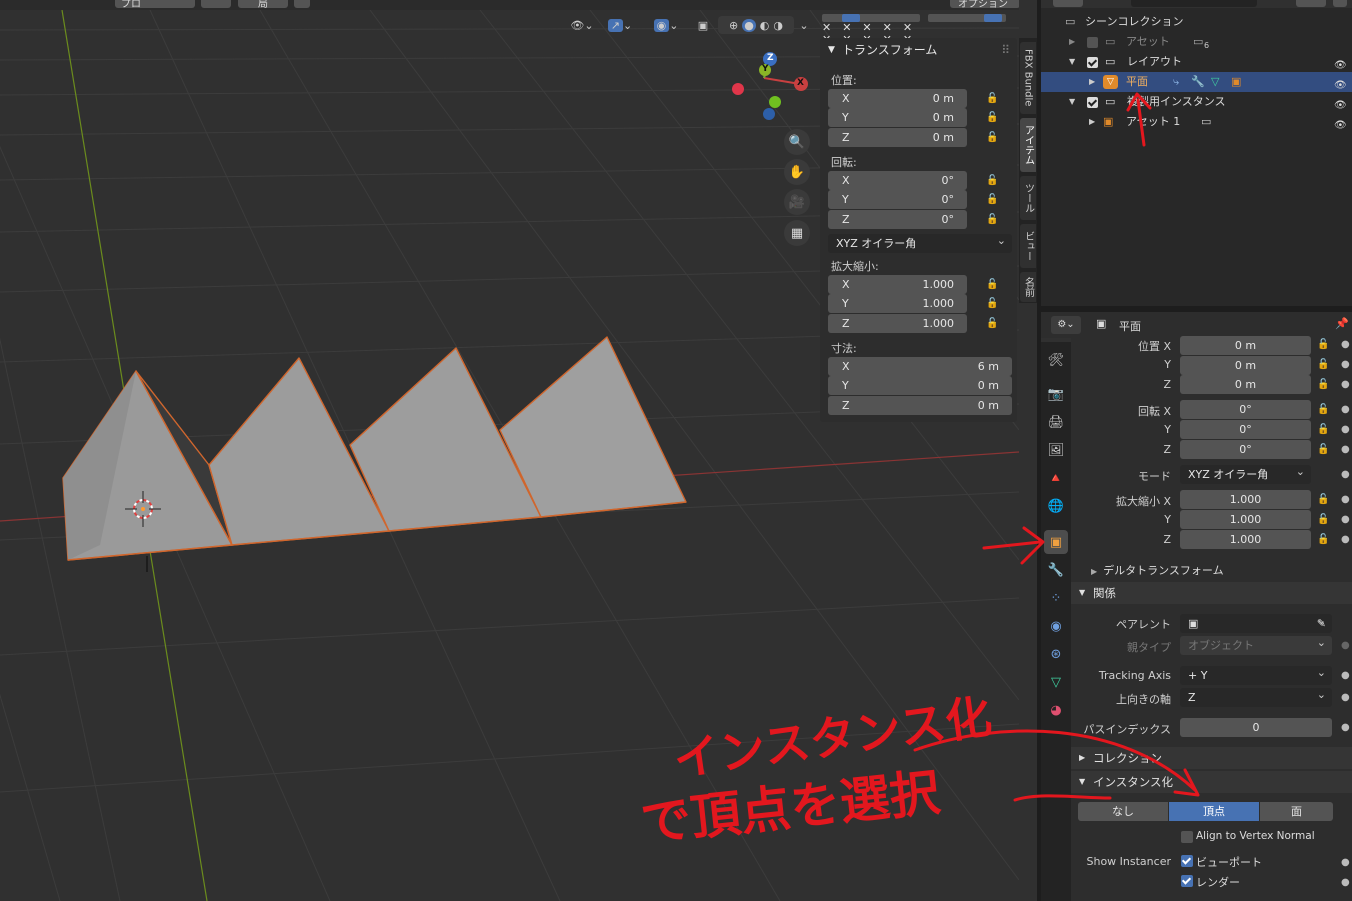 This screenshot has height=901, width=1352. What do you see at coordinates (1141, 122) in the screenshot?
I see `arrow-to-plane` at bounding box center [1141, 122].